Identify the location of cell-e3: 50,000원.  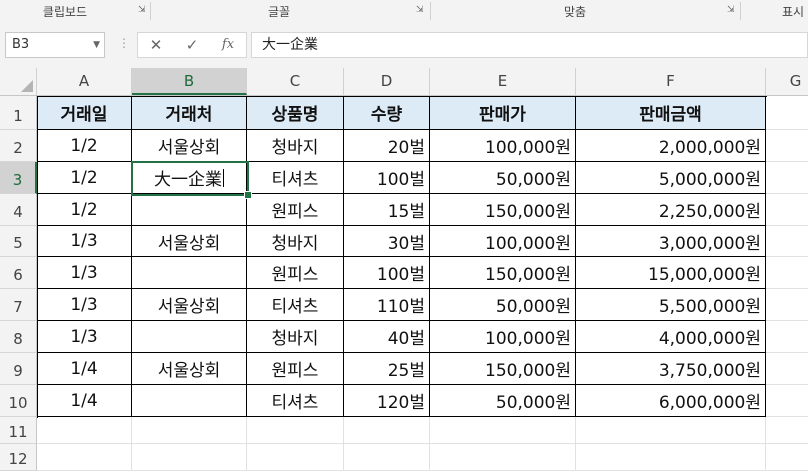
(503, 178).